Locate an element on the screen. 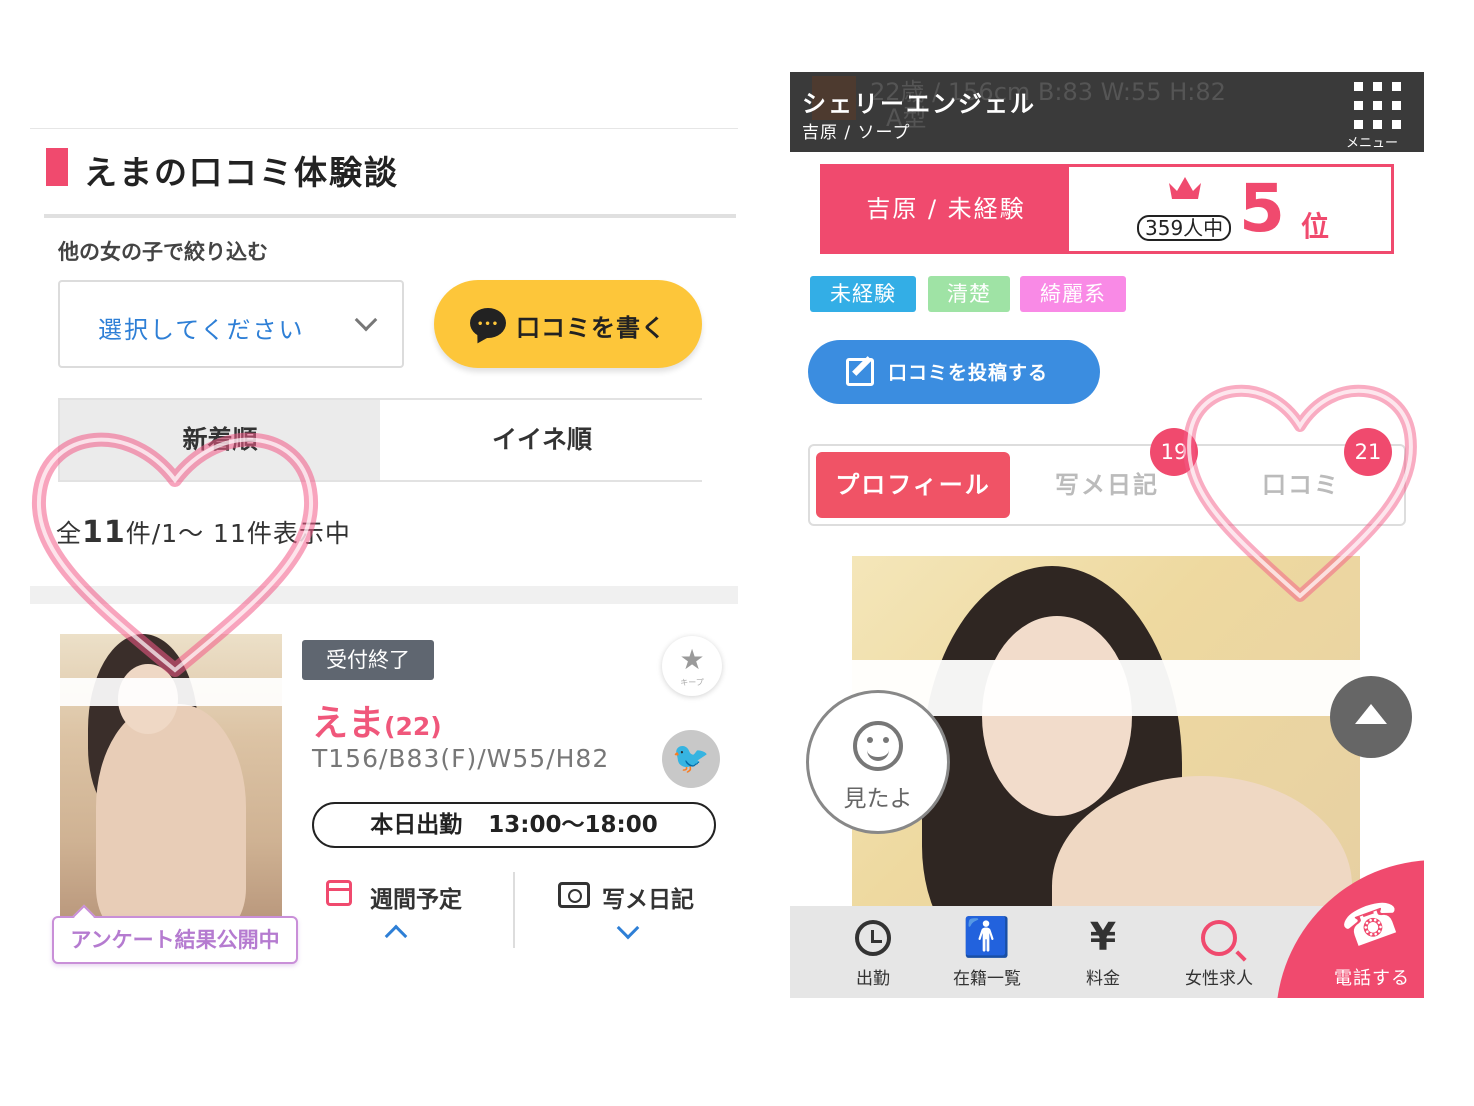 The image size is (1474, 1106). photo-face is located at coordinates (1057, 716).